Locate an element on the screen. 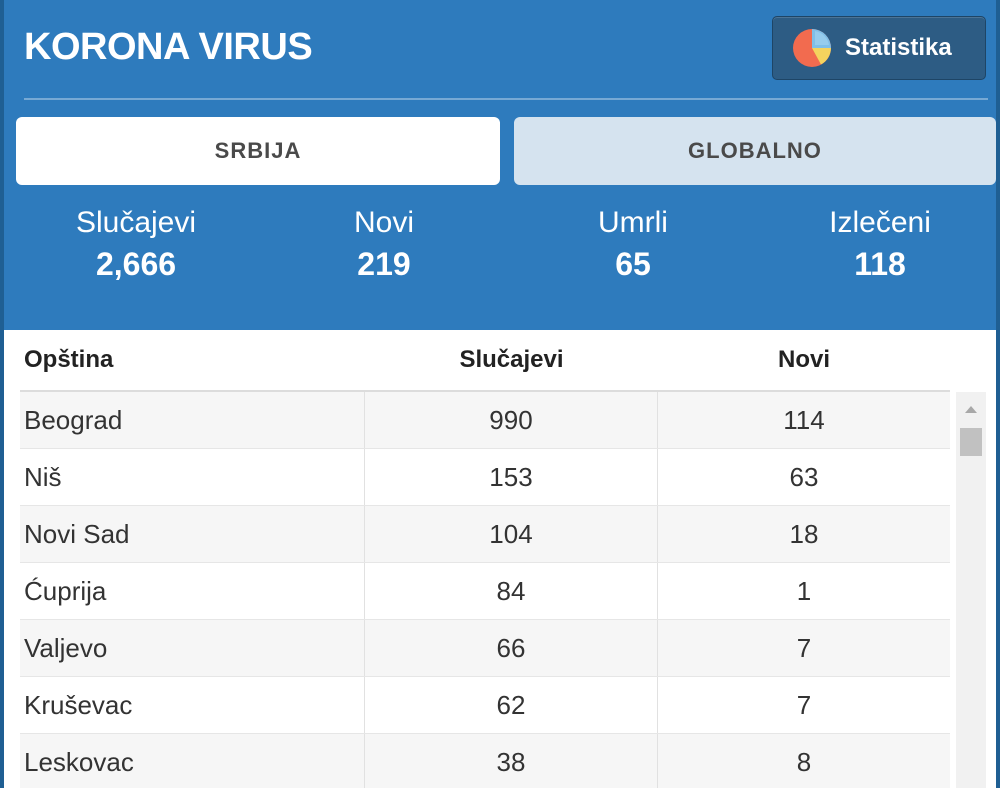  stat-recovered-label: Izlečeni is located at coordinates (880, 222).